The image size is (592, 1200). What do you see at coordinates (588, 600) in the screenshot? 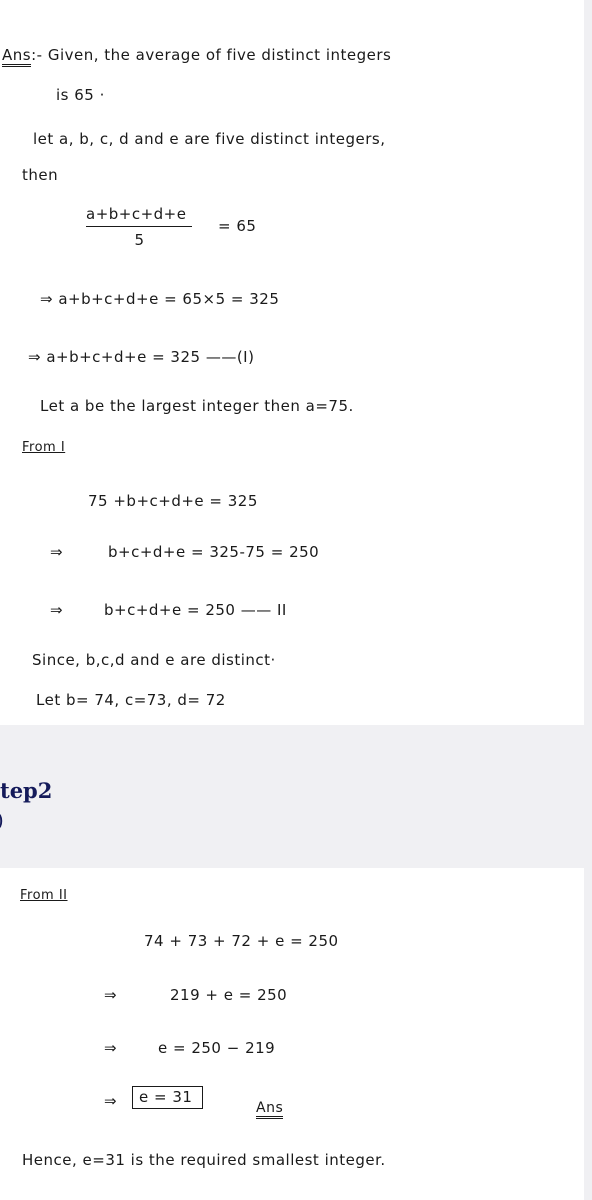
I see `scrollbar-track` at bounding box center [588, 600].